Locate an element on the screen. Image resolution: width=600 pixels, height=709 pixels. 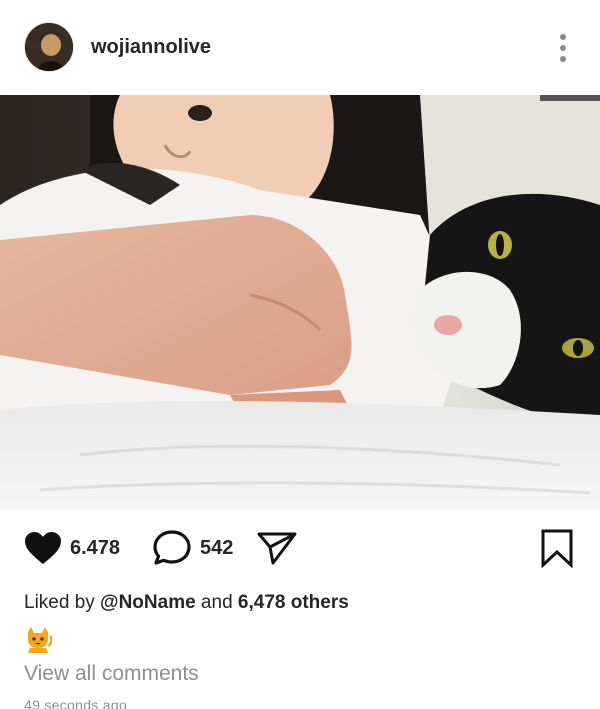
more-vertical-icon is located at coordinates (563, 37).